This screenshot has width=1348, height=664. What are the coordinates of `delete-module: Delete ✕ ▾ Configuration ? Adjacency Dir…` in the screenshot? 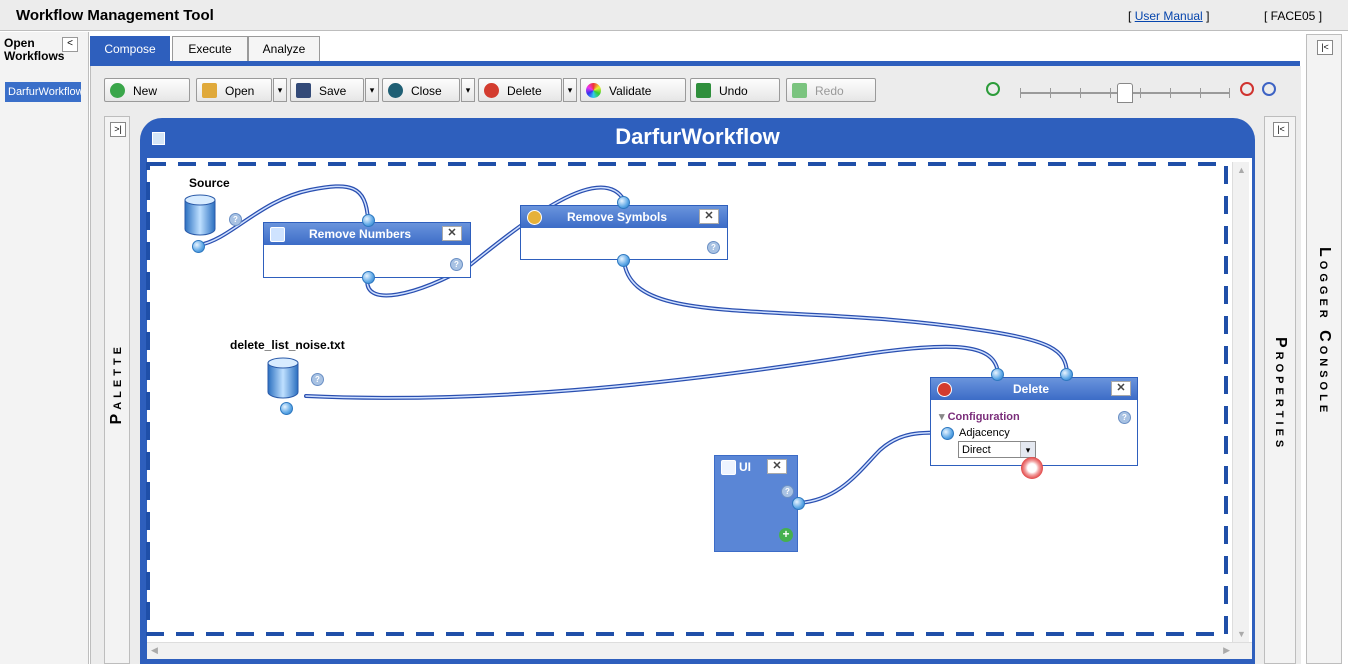 It's located at (1034, 421).